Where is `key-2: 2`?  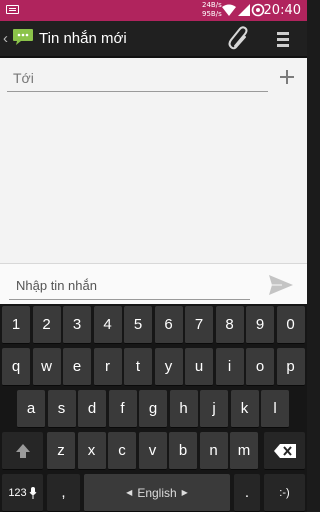
key-2: 2 is located at coordinates (46, 325).